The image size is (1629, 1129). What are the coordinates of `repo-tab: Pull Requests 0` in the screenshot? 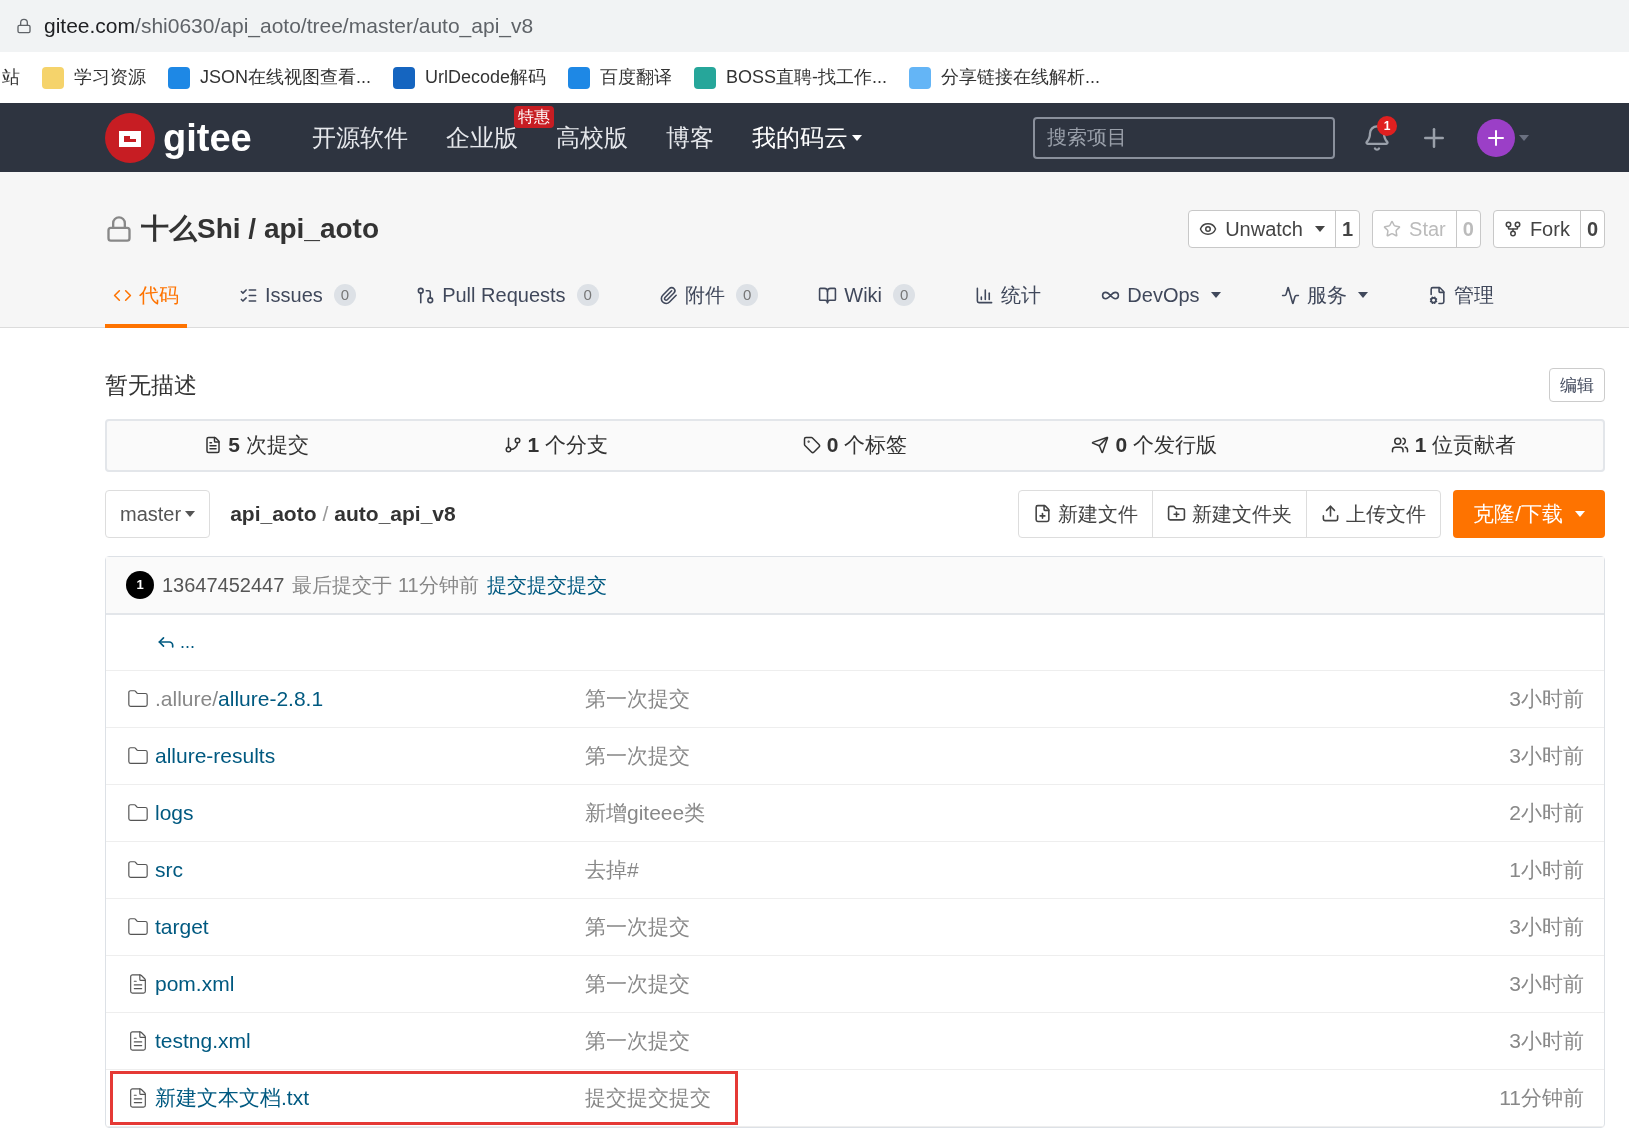 It's located at (507, 304).